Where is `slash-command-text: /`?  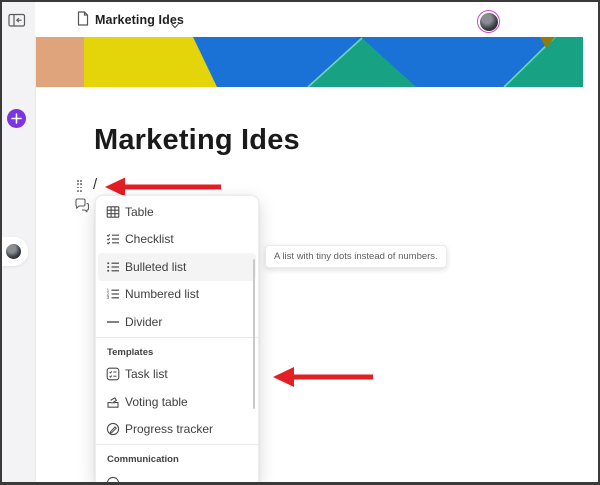 slash-command-text: / is located at coordinates (95, 184).